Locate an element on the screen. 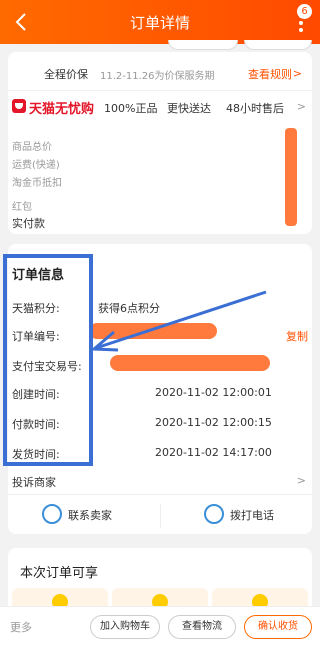 The width and height of the screenshot is (320, 647). chat-icon is located at coordinates (52, 514).